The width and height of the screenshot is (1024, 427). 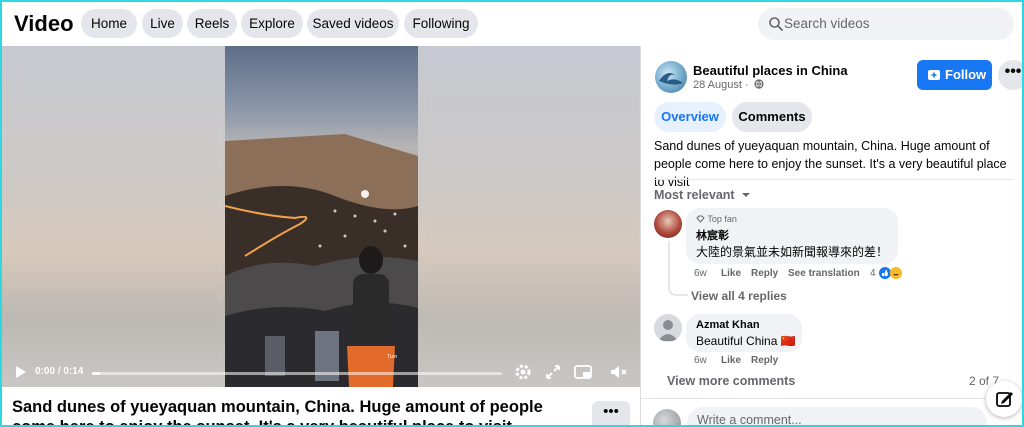 What do you see at coordinates (678, 268) in the screenshot?
I see `reply-thread-line` at bounding box center [678, 268].